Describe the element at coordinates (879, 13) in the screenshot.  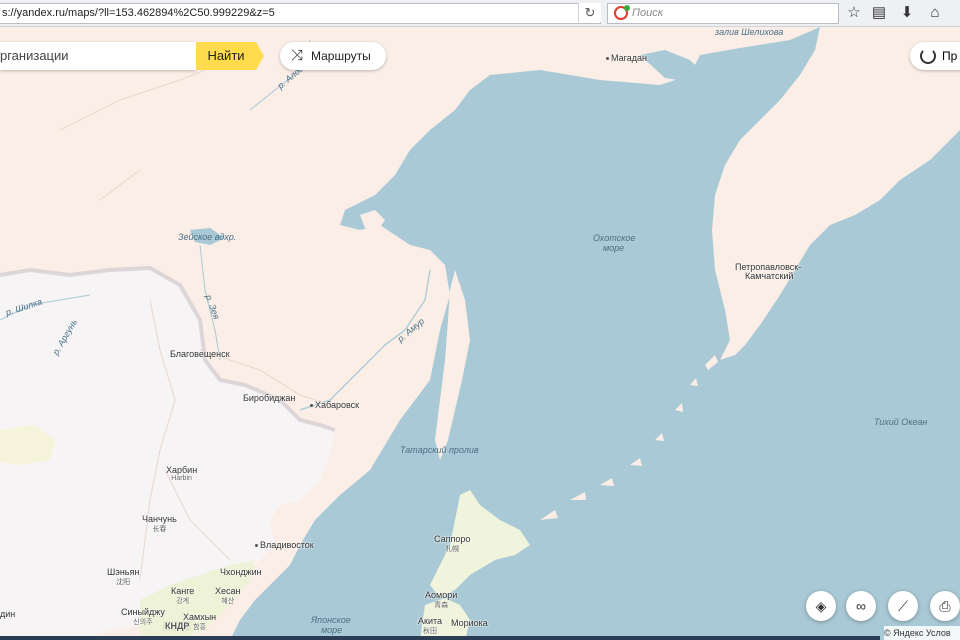
I see `clipboard-icon: ▤` at that location.